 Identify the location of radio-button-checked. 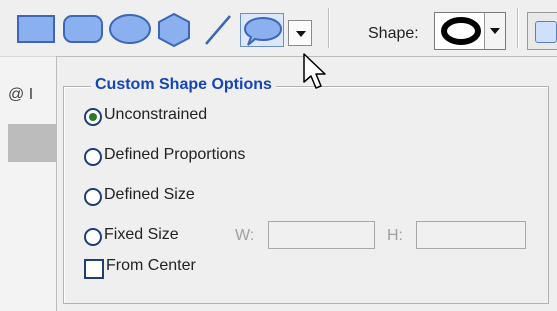
(93, 117).